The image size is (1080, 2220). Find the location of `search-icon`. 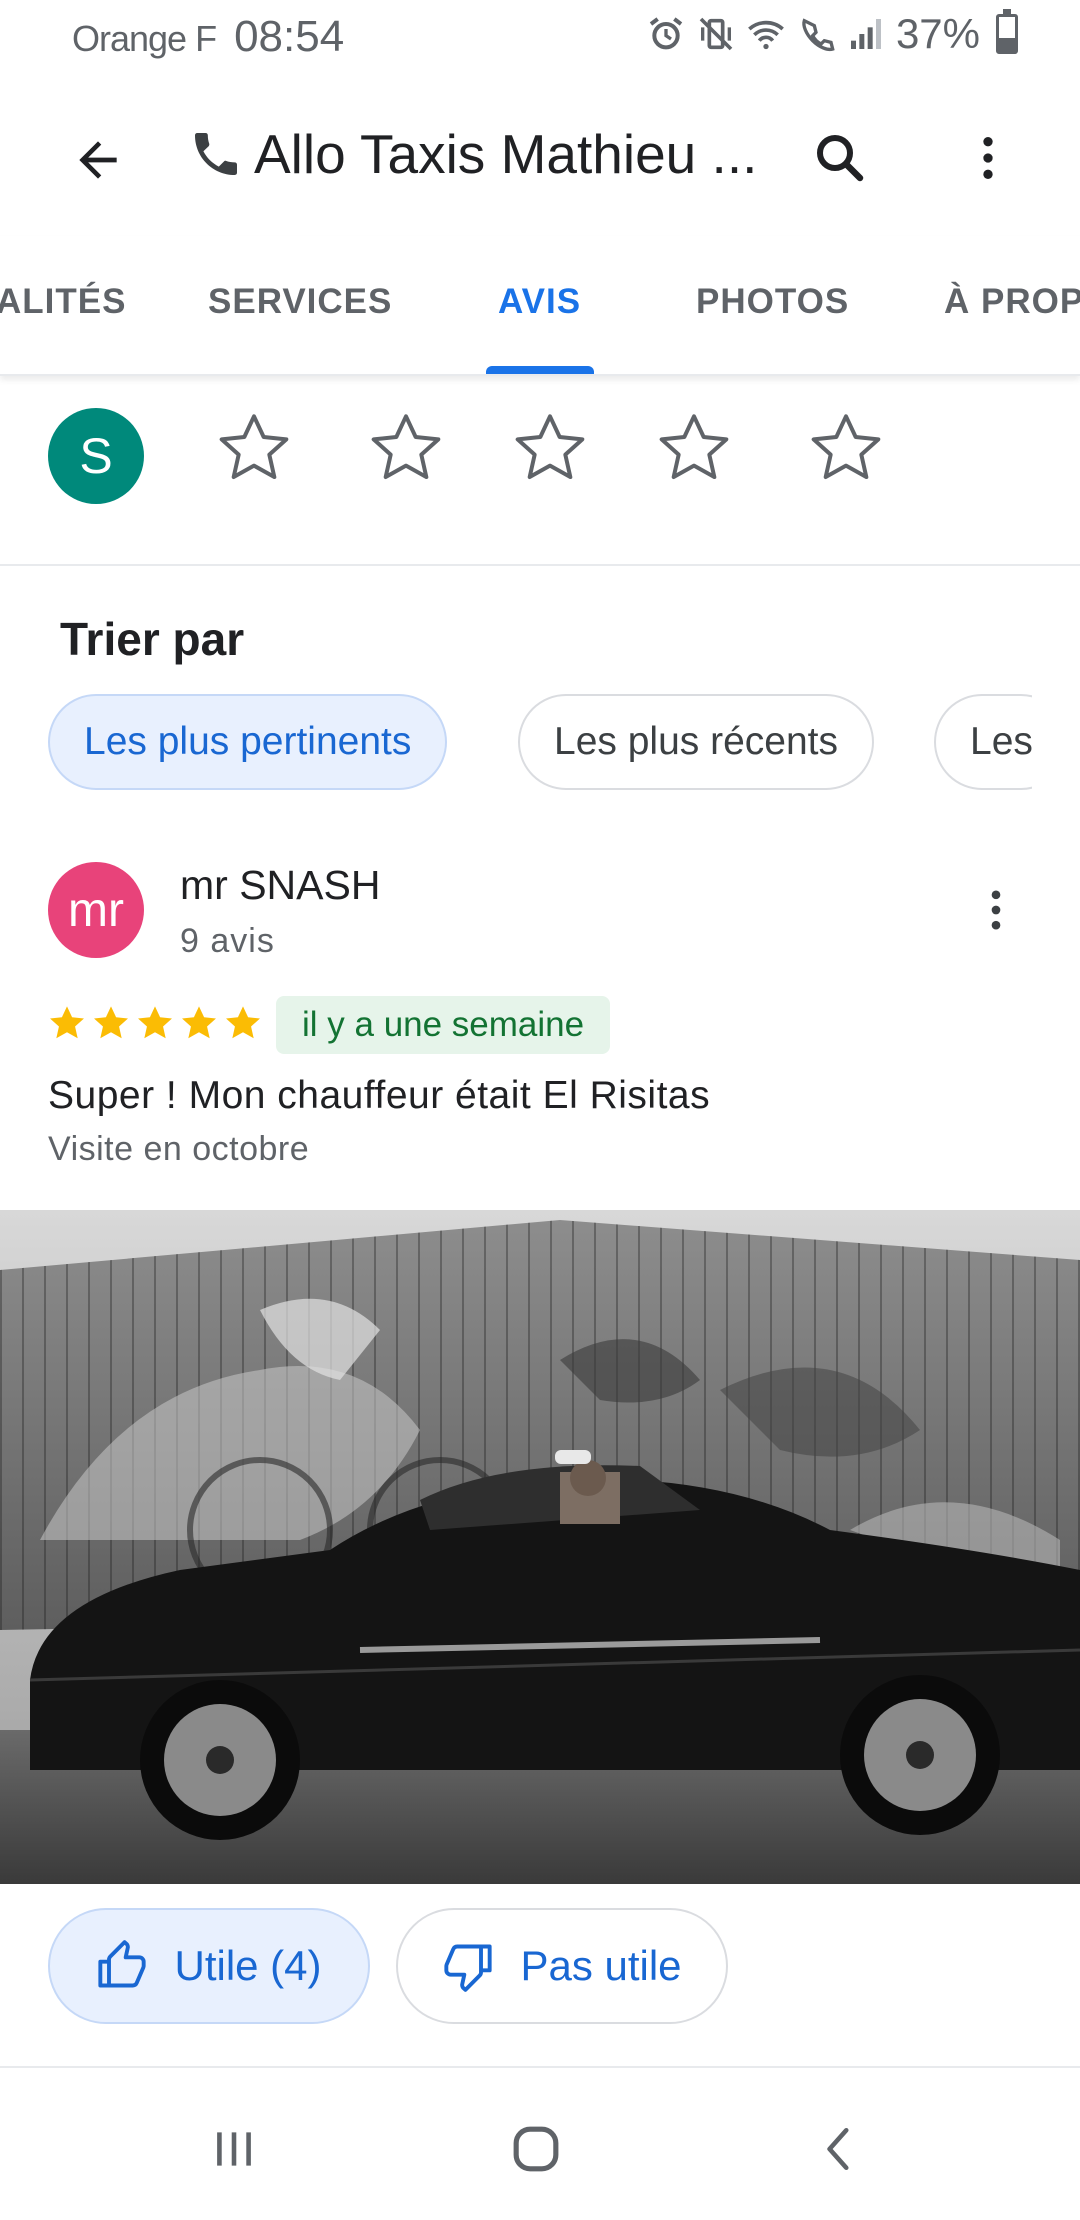

search-icon is located at coordinates (840, 158).